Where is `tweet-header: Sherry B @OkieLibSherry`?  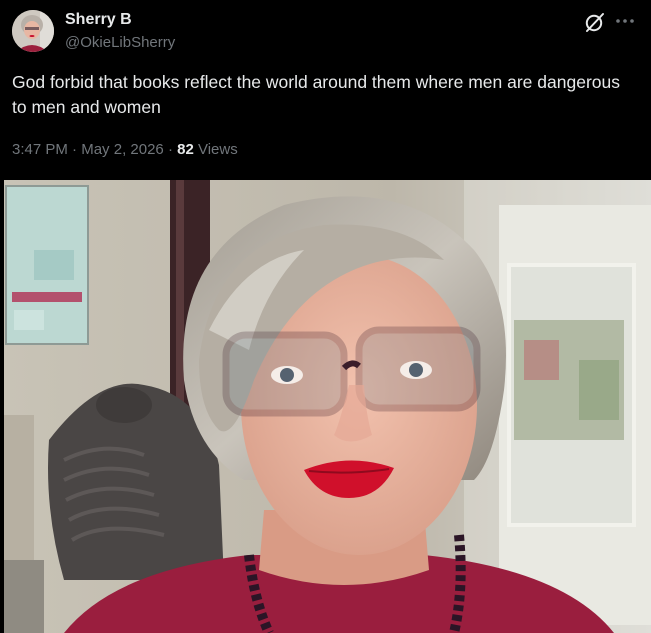
tweet-header: Sherry B @OkieLibSherry is located at coordinates (325, 30).